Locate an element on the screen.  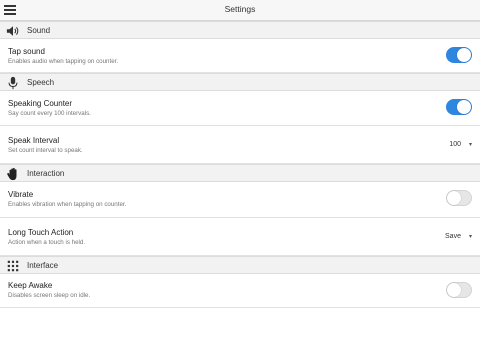
row-description: Enables audio when tapping on counter. is located at coordinates (63, 61).